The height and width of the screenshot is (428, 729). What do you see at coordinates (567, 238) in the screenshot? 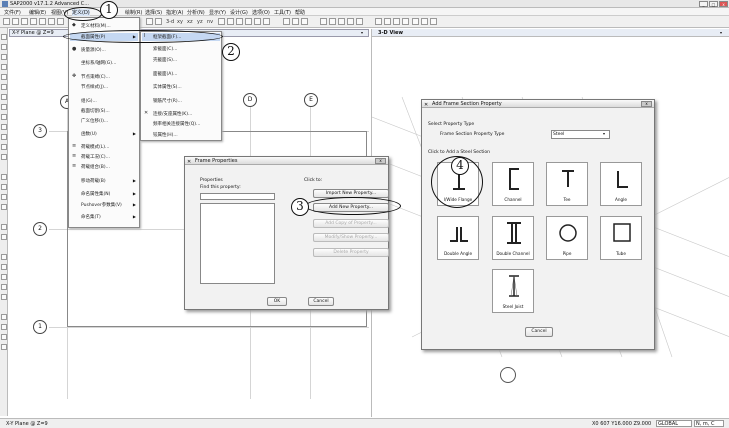
I see `pipe-button: Pipe` at bounding box center [567, 238].